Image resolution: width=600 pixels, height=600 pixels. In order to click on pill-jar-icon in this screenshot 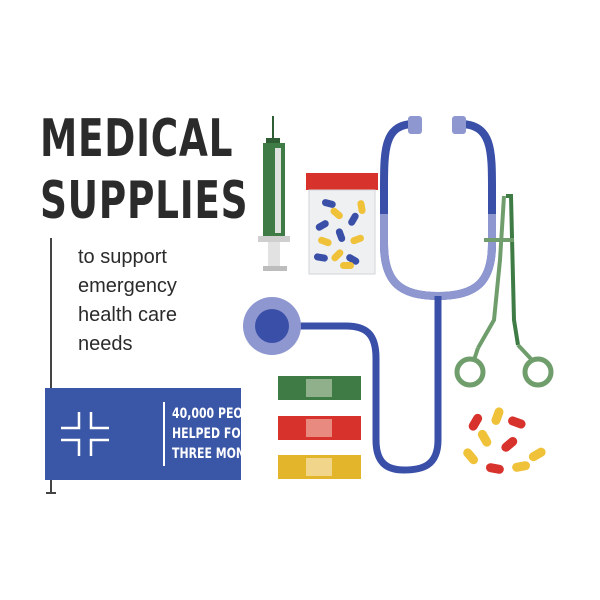, I will do `click(342, 224)`.